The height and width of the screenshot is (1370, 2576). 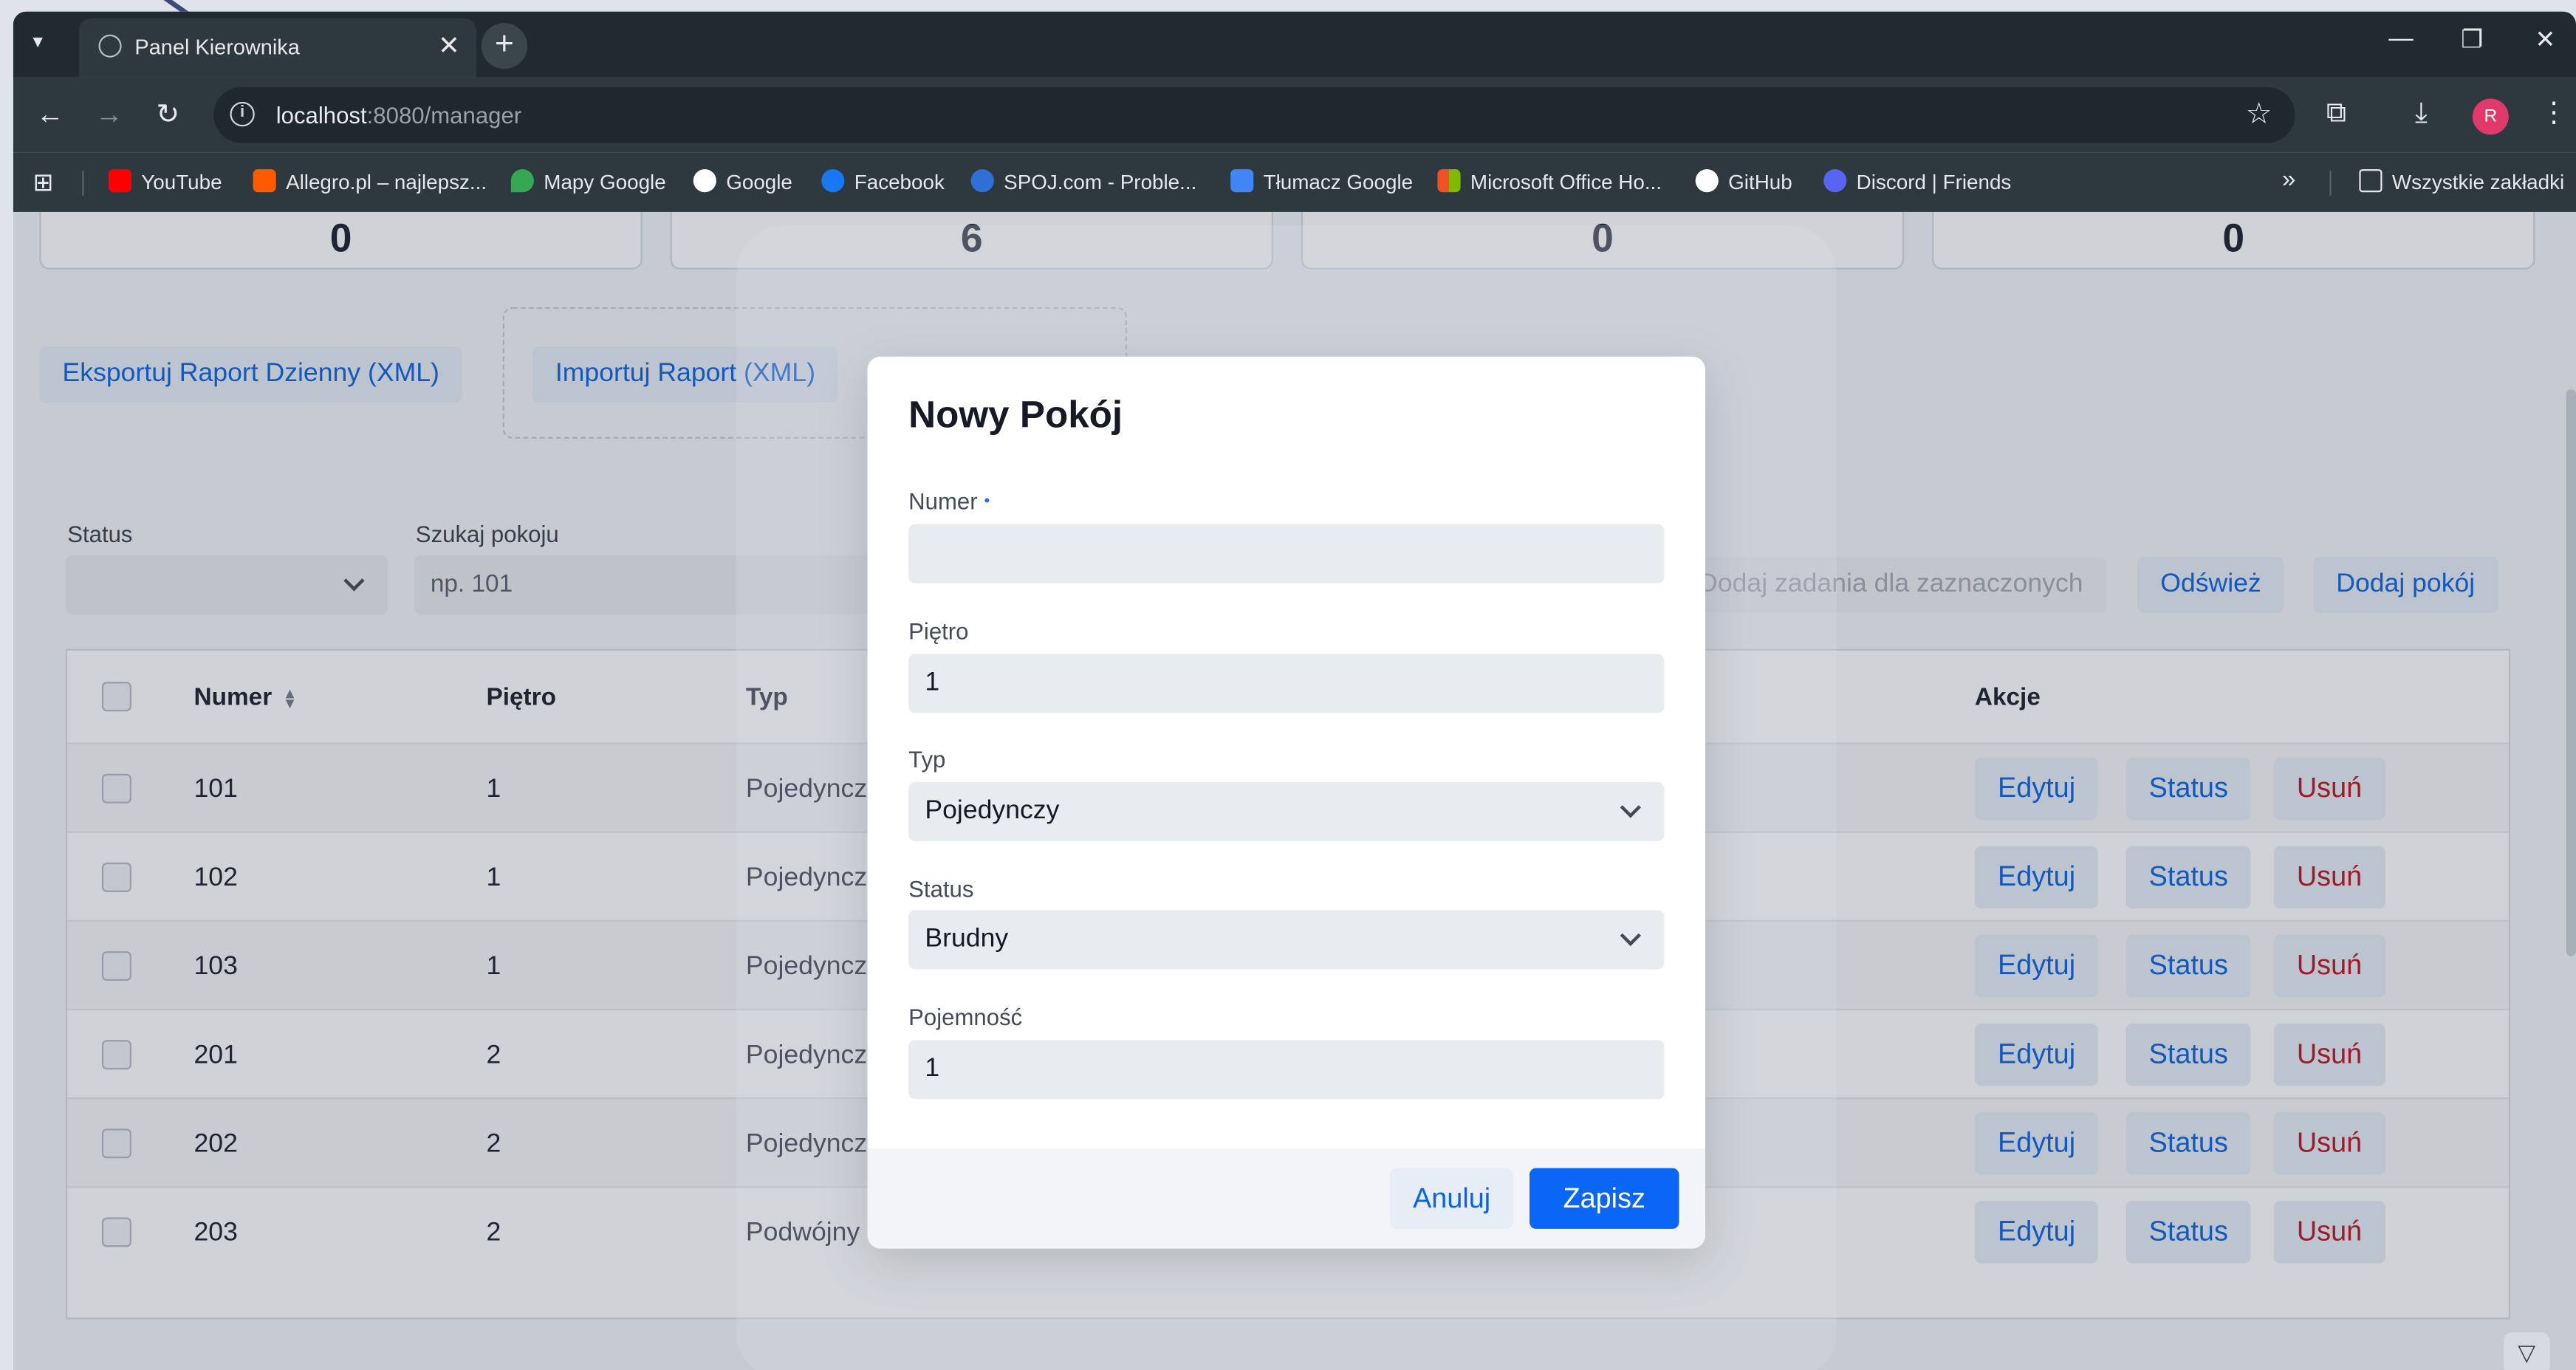 What do you see at coordinates (1707, 181) in the screenshot?
I see `github-icon` at bounding box center [1707, 181].